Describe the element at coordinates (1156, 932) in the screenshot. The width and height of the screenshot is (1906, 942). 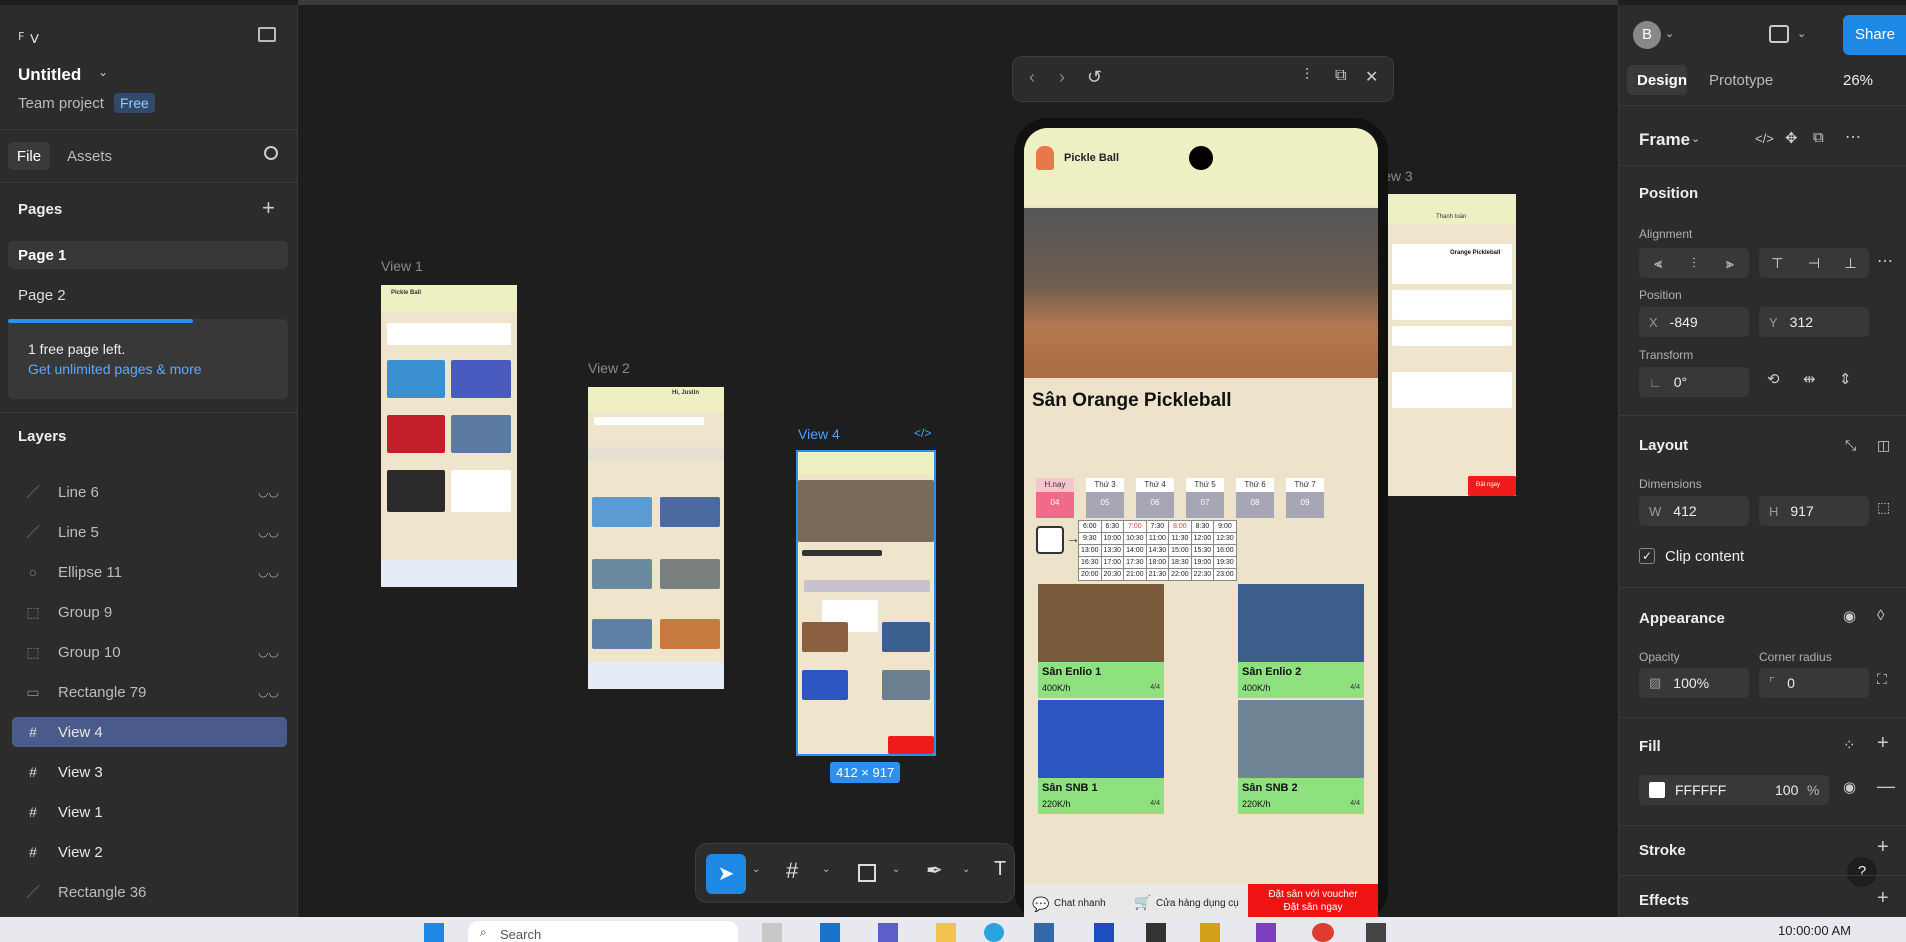
I see `amazon-icon` at that location.